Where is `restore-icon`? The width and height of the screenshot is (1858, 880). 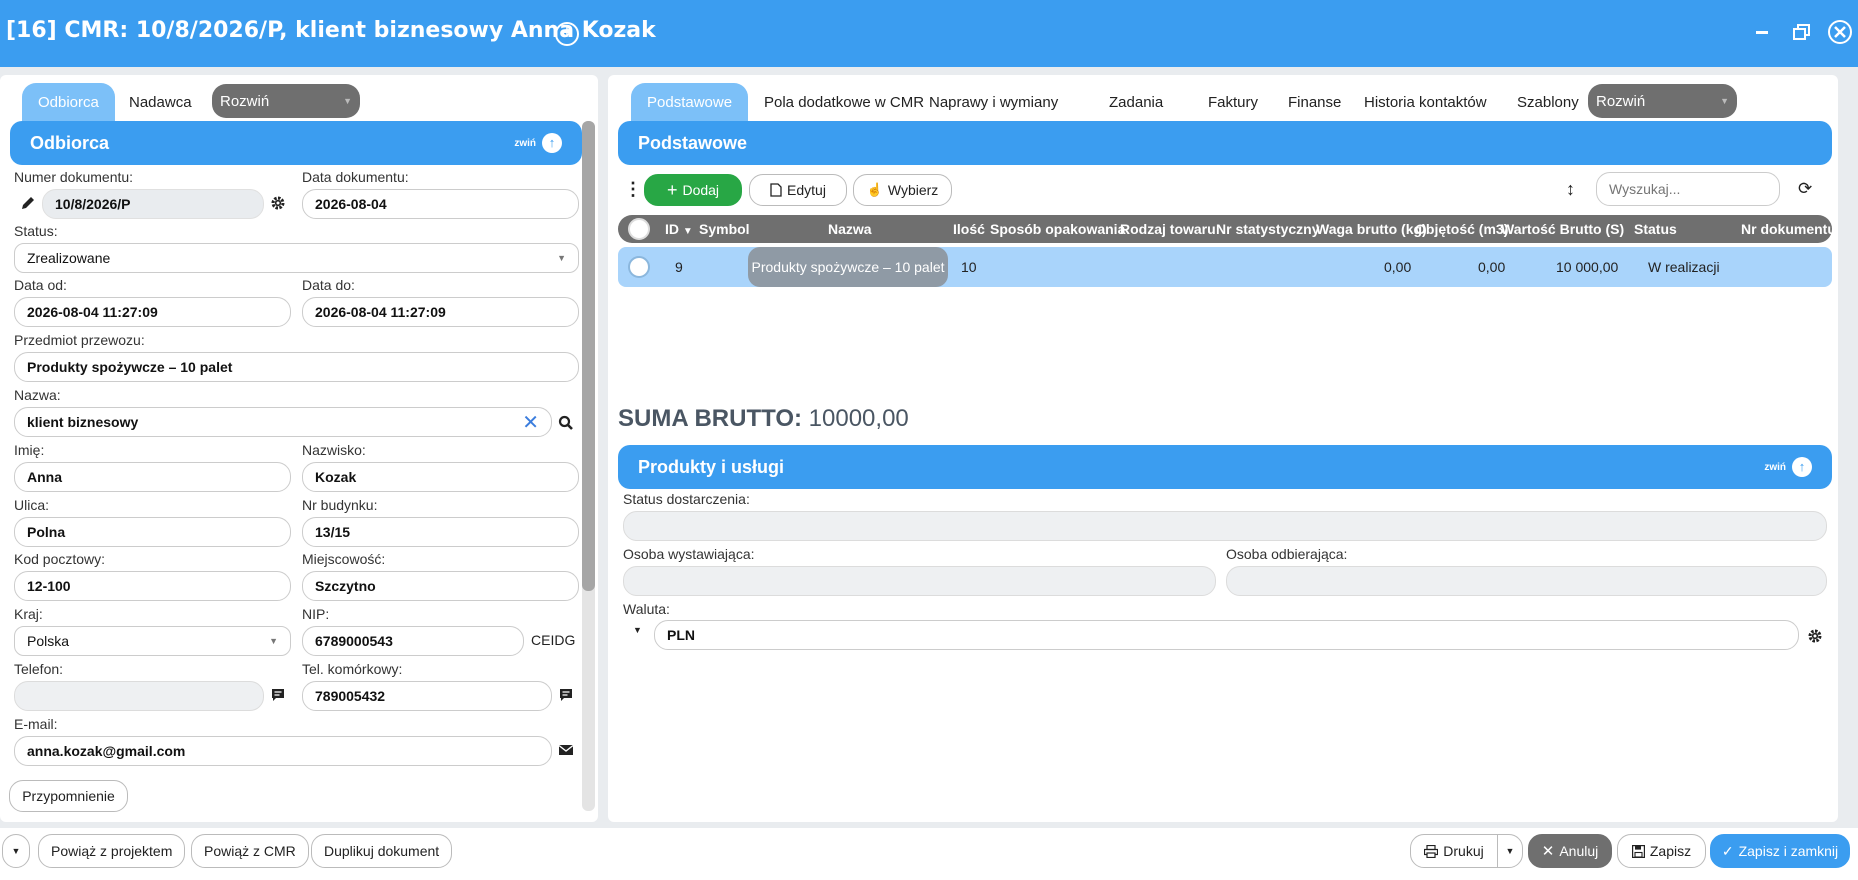
restore-icon is located at coordinates (1802, 32).